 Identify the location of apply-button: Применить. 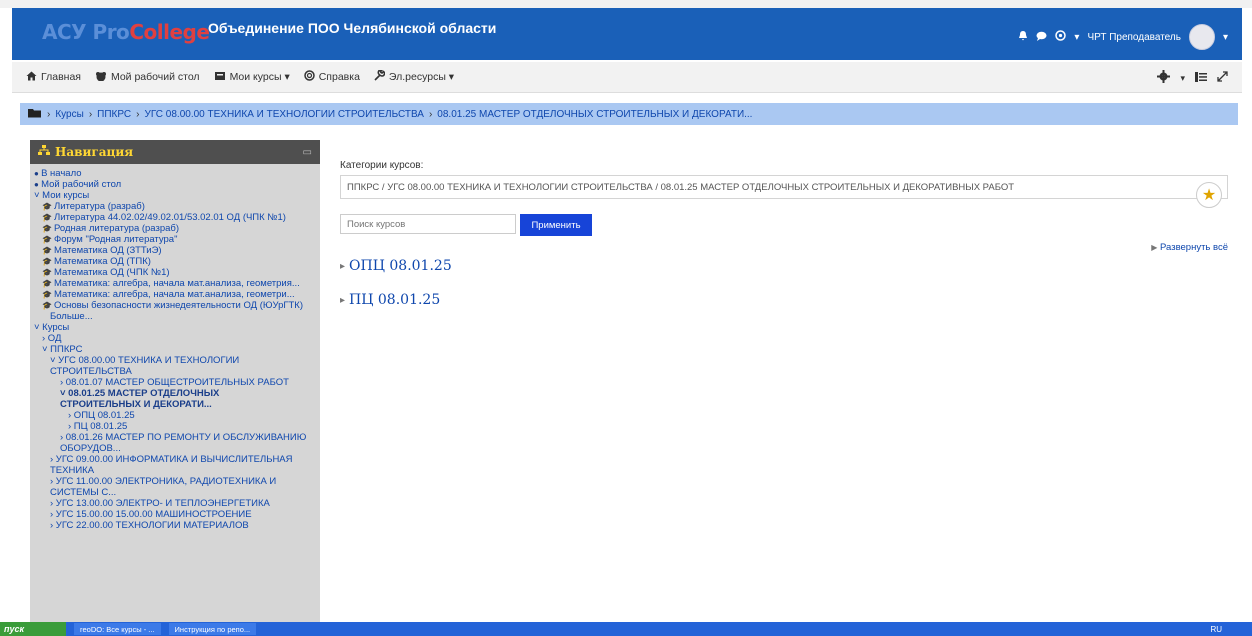
(556, 225).